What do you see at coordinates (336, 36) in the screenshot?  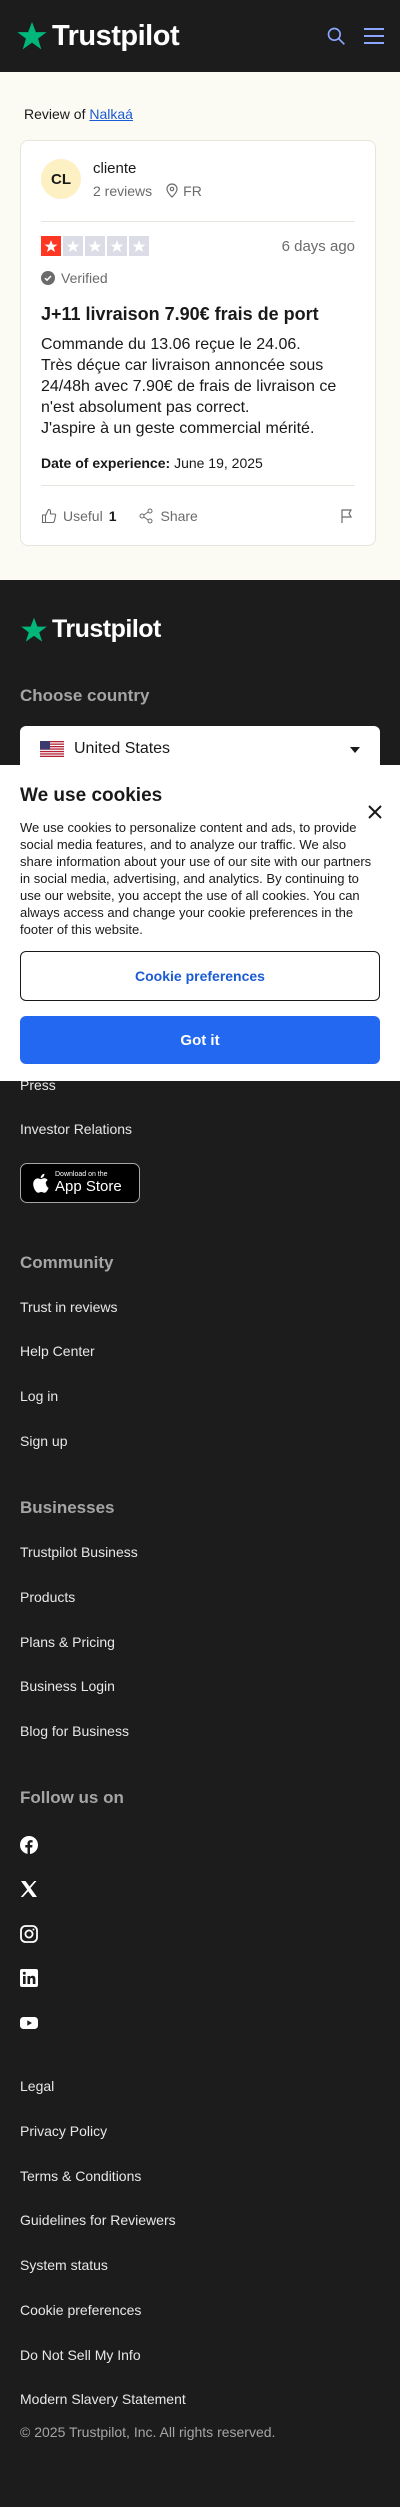 I see `search-icon` at bounding box center [336, 36].